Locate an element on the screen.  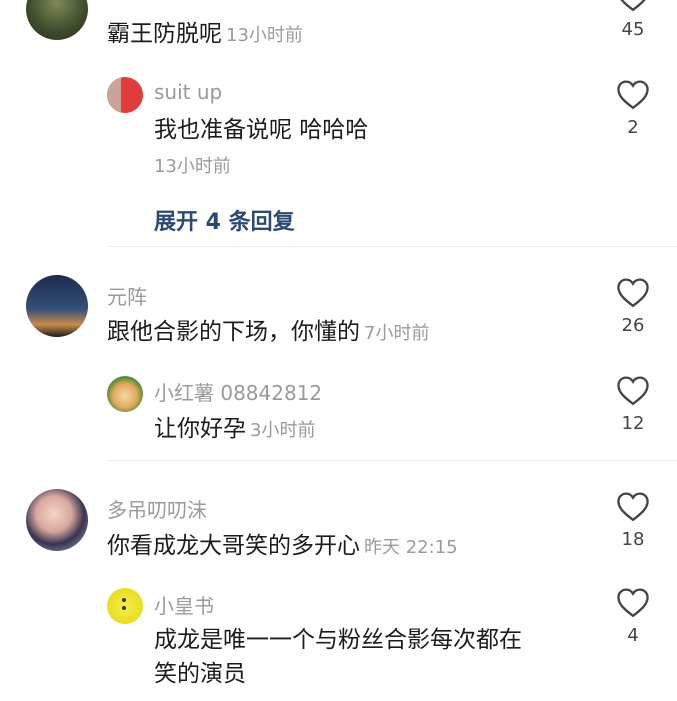
reply-time: 3小时前 is located at coordinates (283, 430).